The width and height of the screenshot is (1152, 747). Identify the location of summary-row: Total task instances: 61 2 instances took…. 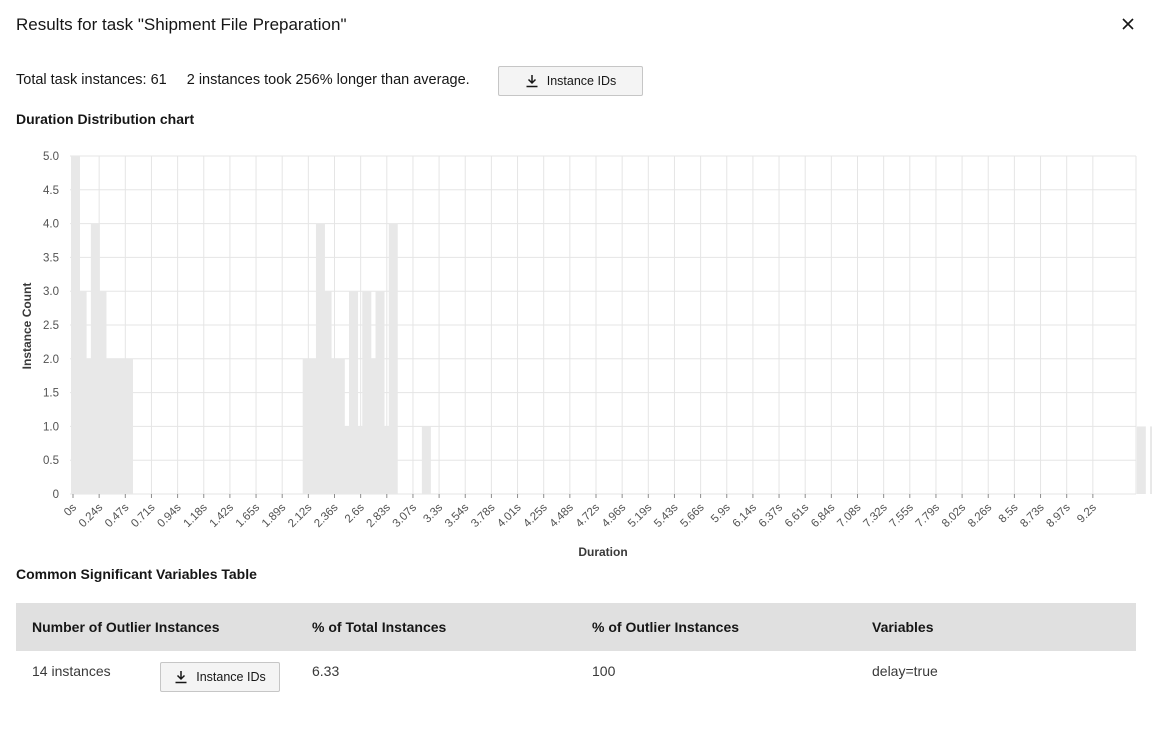
(243, 80).